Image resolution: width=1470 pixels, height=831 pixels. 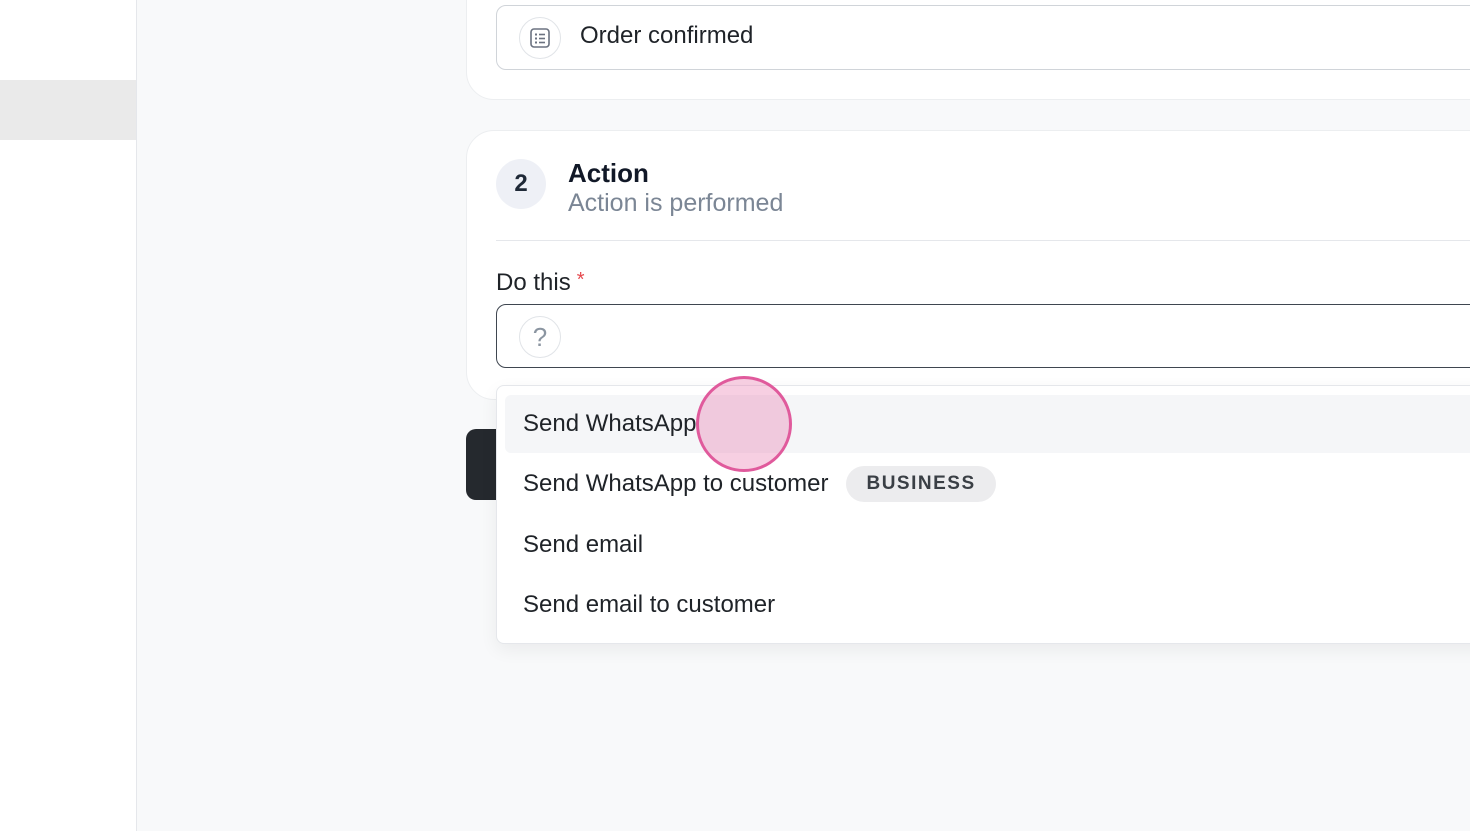 I want to click on option-label: Send WhatsApp to customer, so click(x=676, y=483).